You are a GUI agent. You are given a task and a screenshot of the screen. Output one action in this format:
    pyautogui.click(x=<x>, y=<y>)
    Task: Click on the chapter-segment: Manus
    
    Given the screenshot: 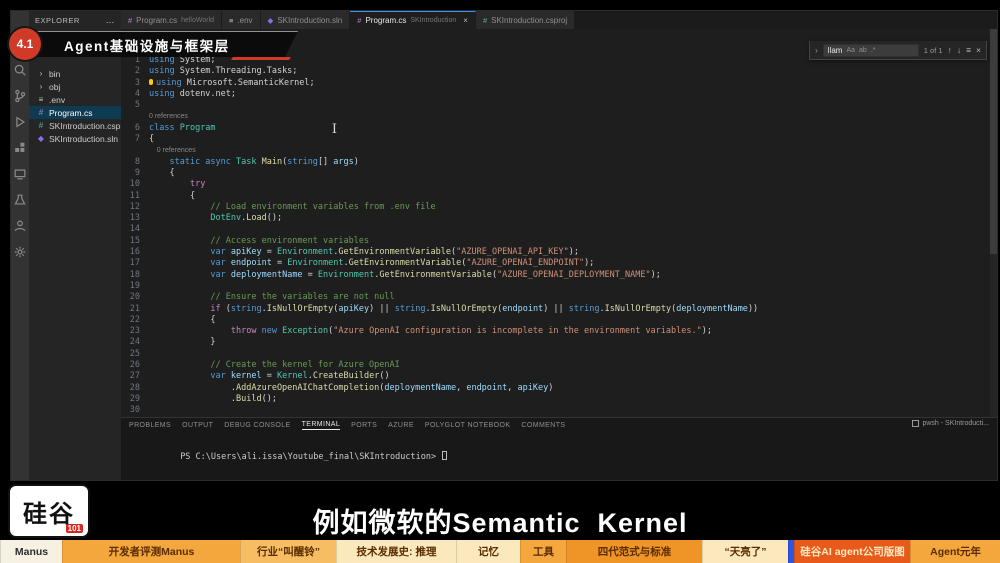 What is the action you would take?
    pyautogui.click(x=31, y=551)
    